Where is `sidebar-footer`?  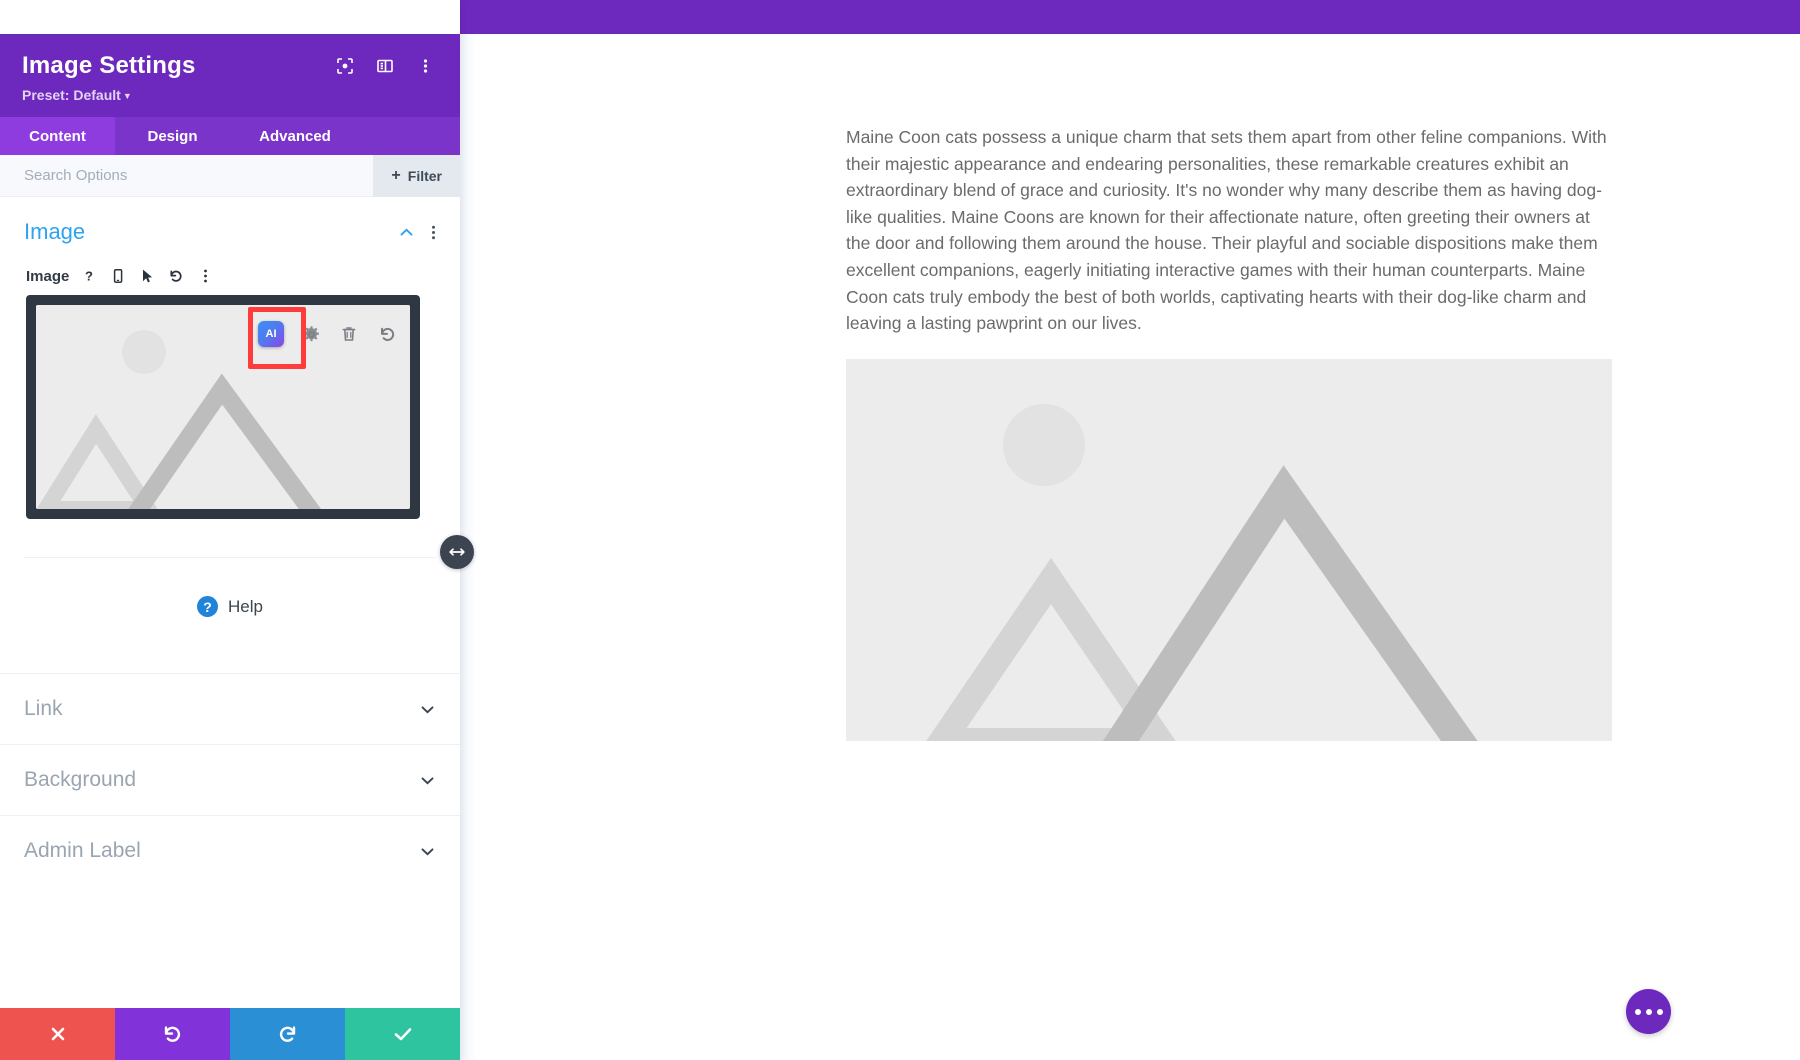 sidebar-footer is located at coordinates (230, 1034).